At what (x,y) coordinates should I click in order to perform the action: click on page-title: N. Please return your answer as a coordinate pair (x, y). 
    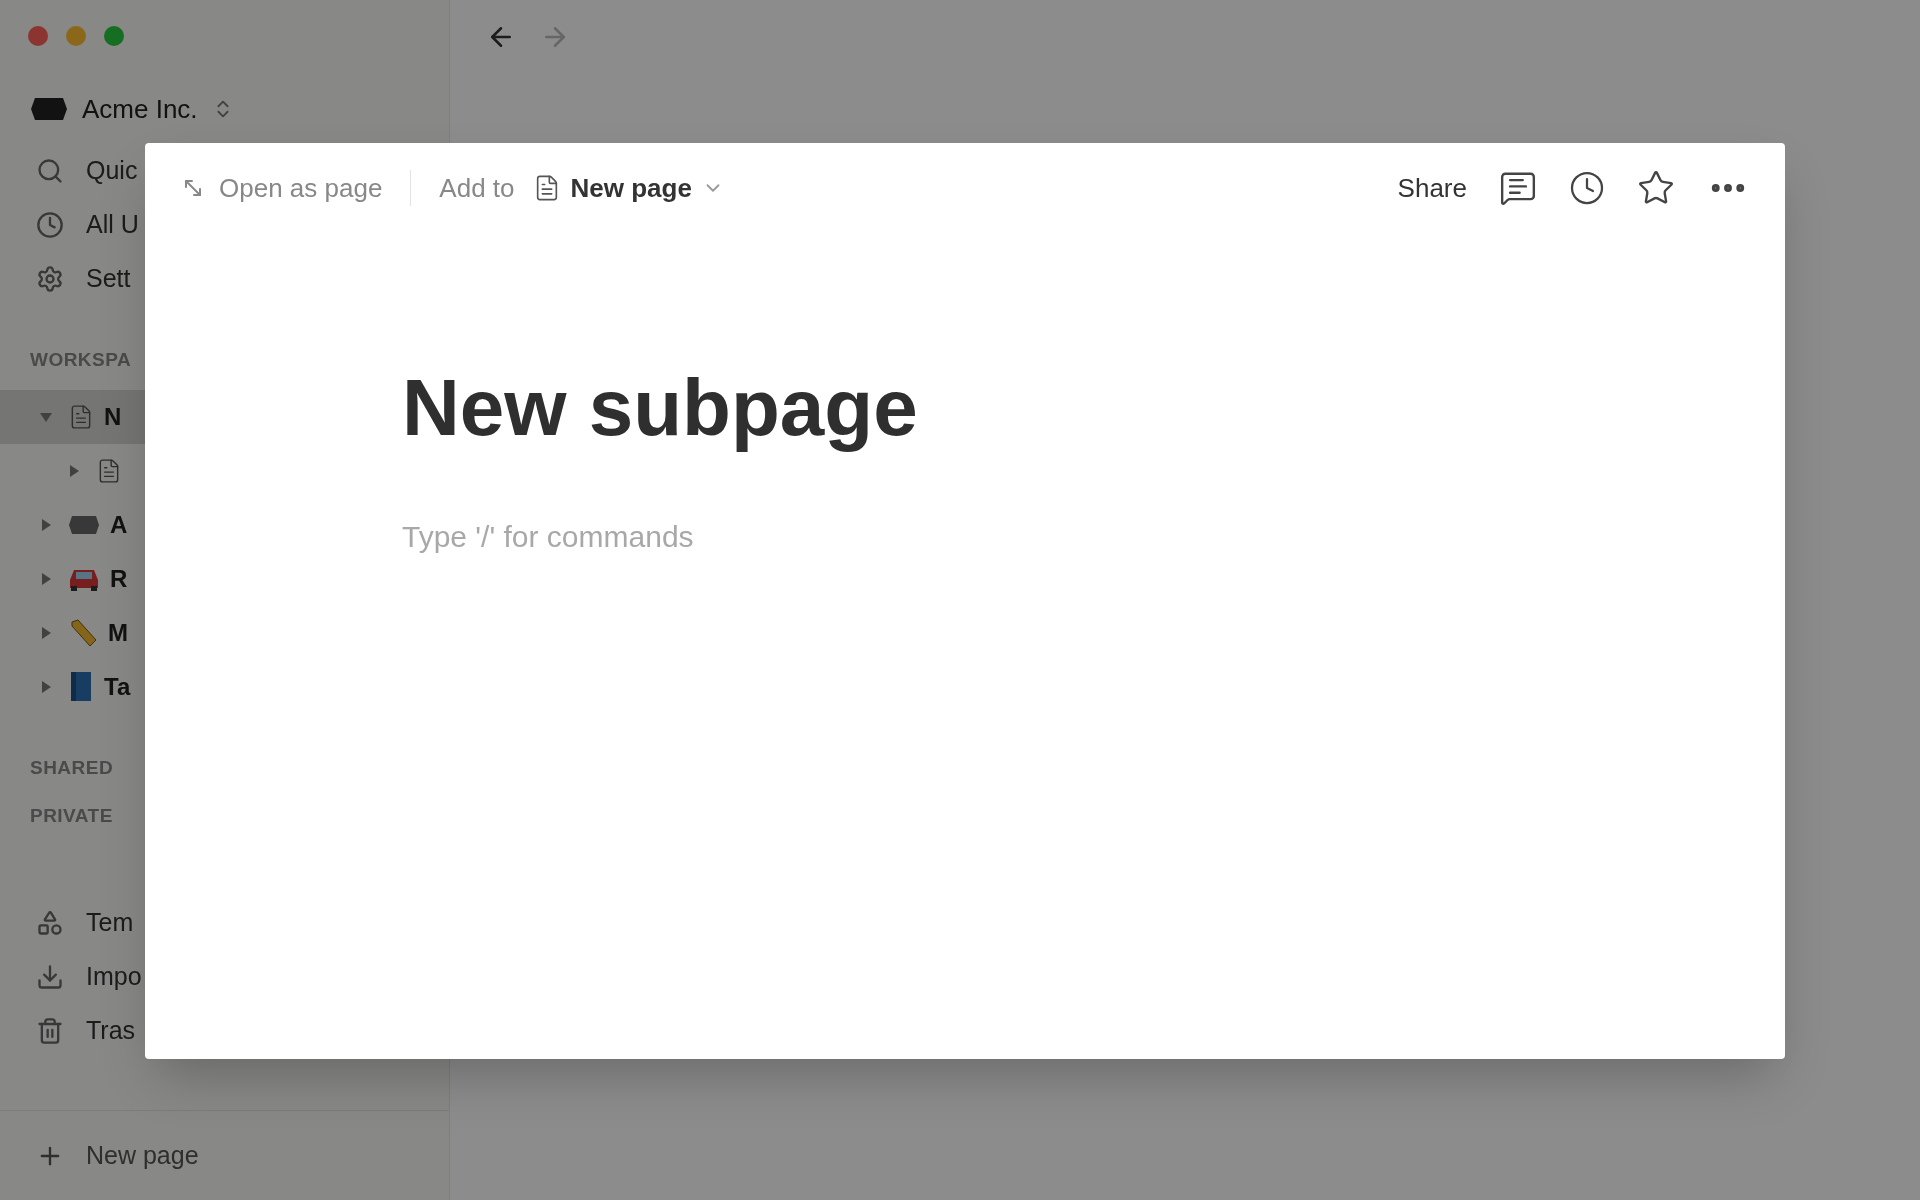
    Looking at the image, I should click on (113, 417).